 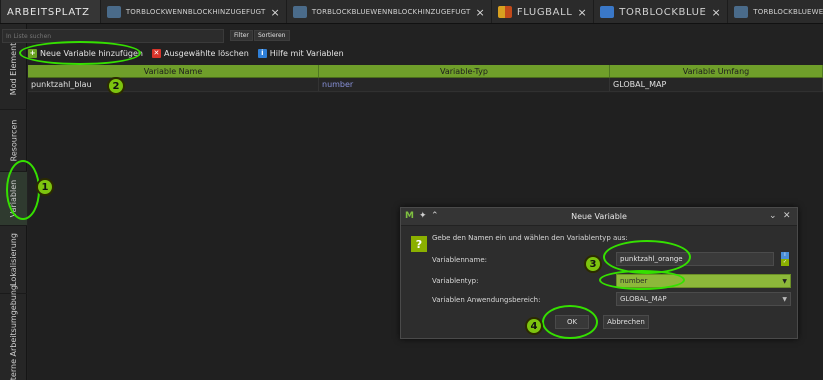 What do you see at coordinates (48, 12) in the screenshot?
I see `tab-label: ARBEITSPLATZ` at bounding box center [48, 12].